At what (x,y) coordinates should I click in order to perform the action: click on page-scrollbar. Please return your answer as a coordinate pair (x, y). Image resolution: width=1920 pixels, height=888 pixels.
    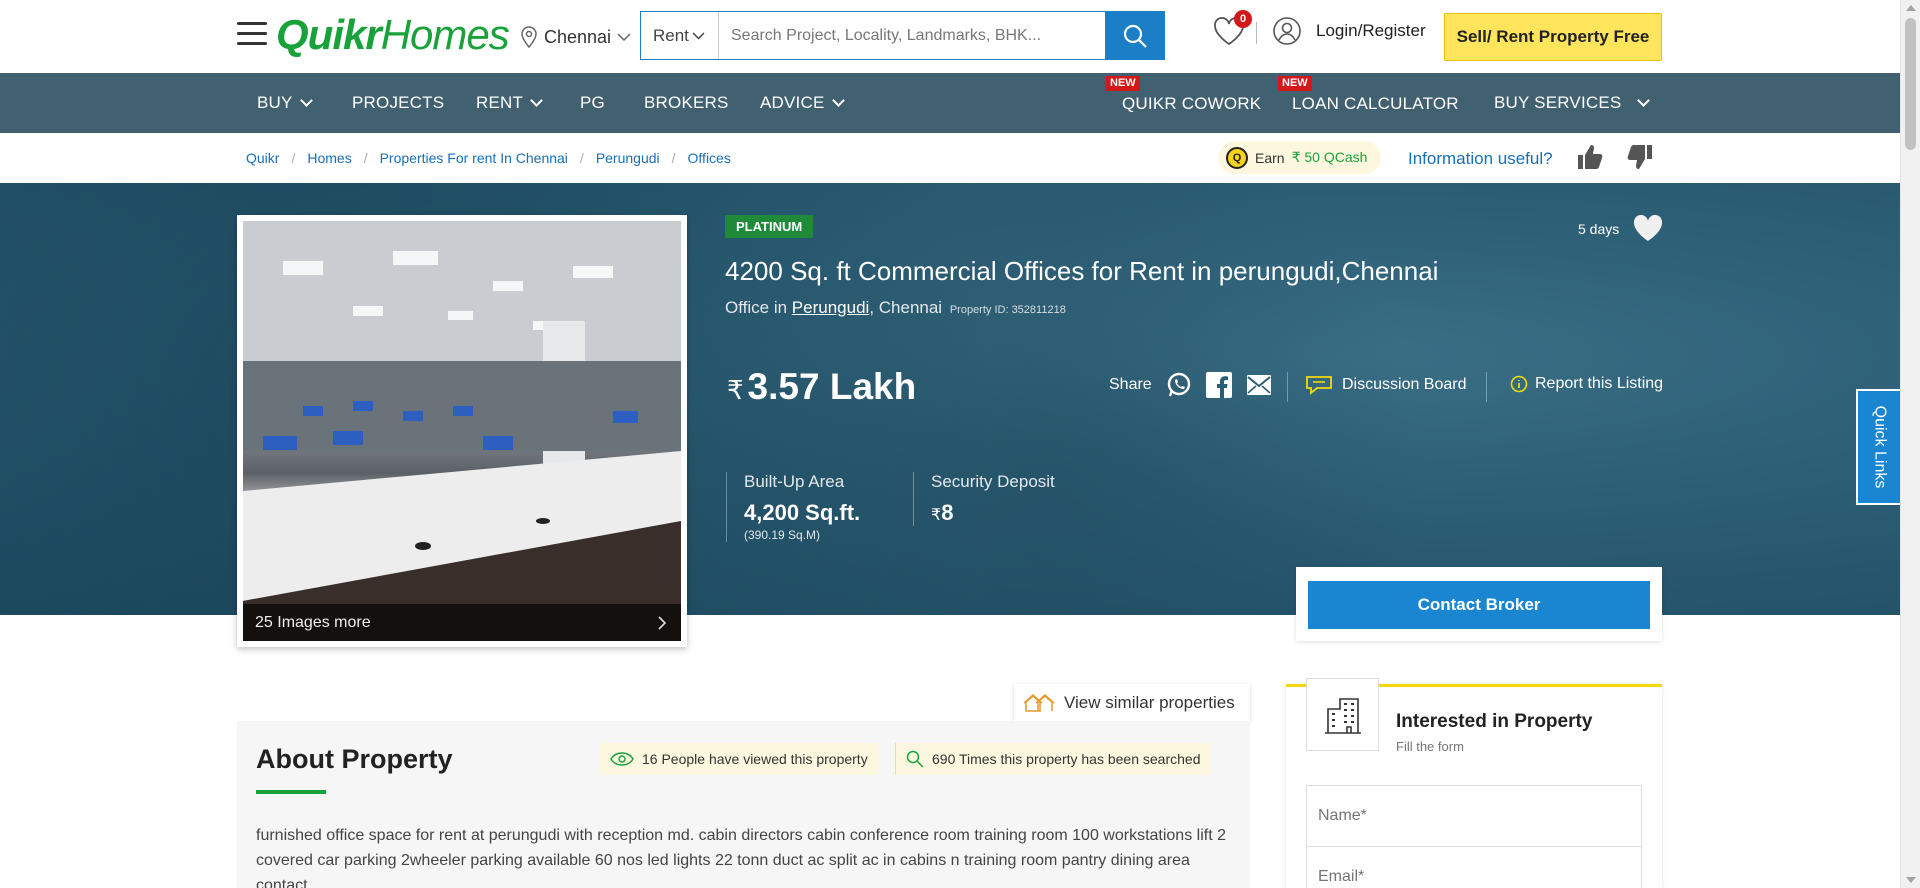
    Looking at the image, I should click on (1910, 444).